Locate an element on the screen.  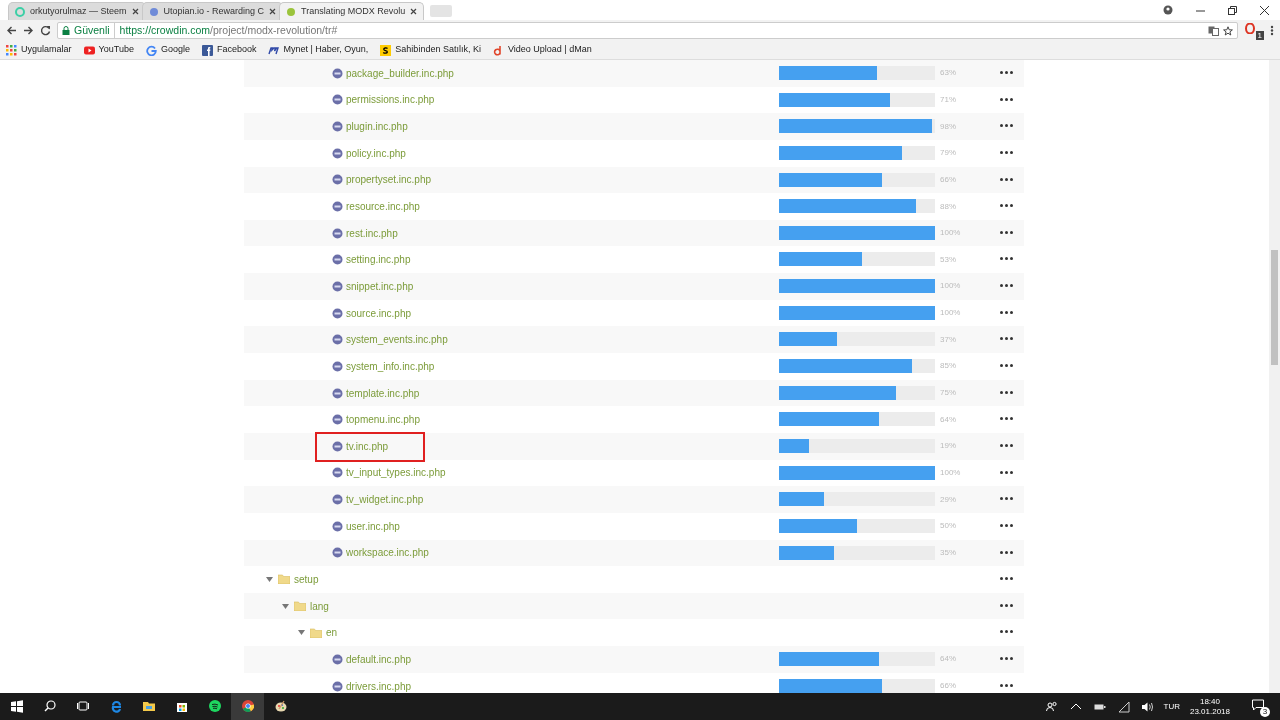
bookmark-link: Google is located at coordinates (167, 50).